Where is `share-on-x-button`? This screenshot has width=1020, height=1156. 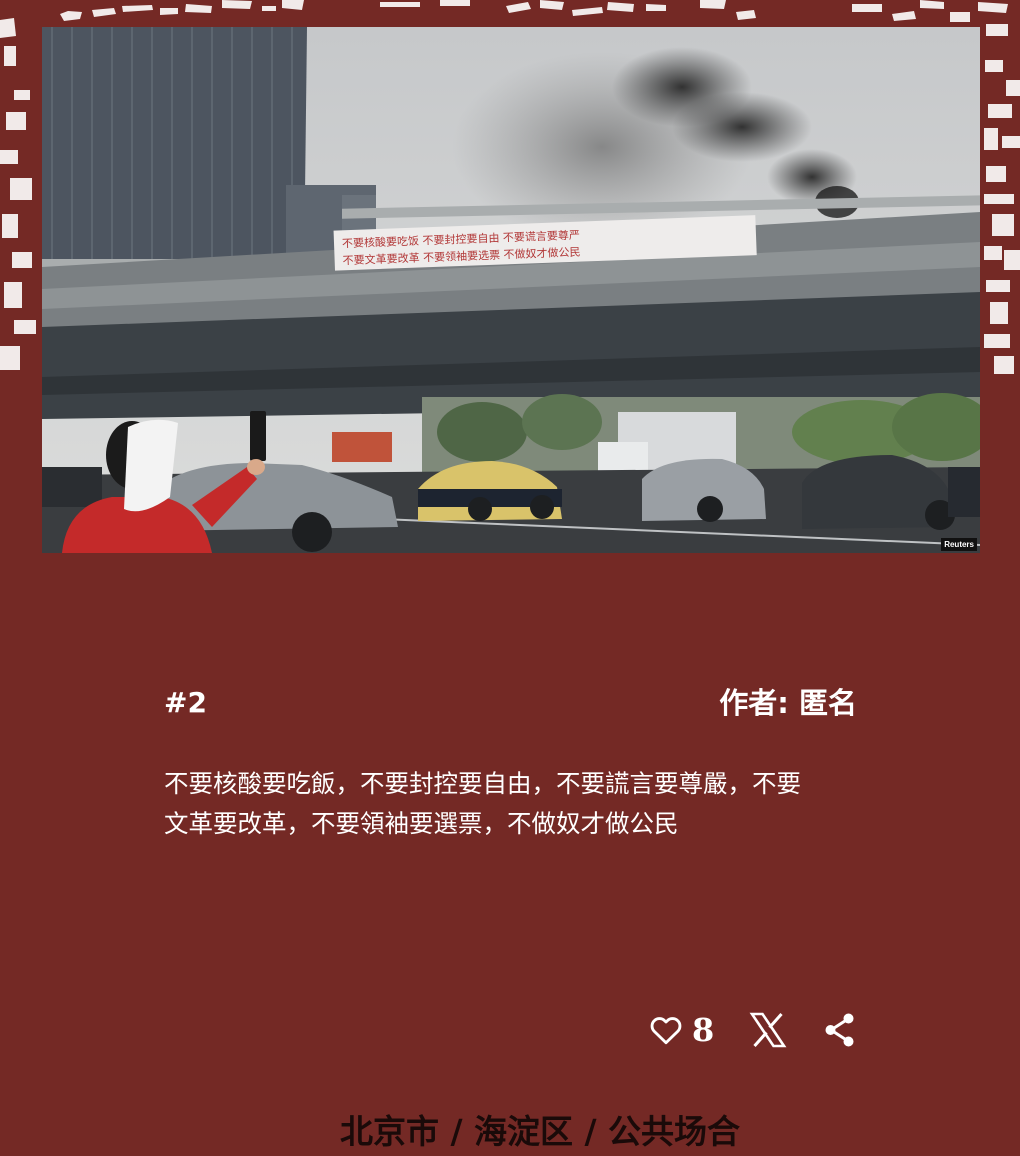
share-on-x-button is located at coordinates (768, 1030).